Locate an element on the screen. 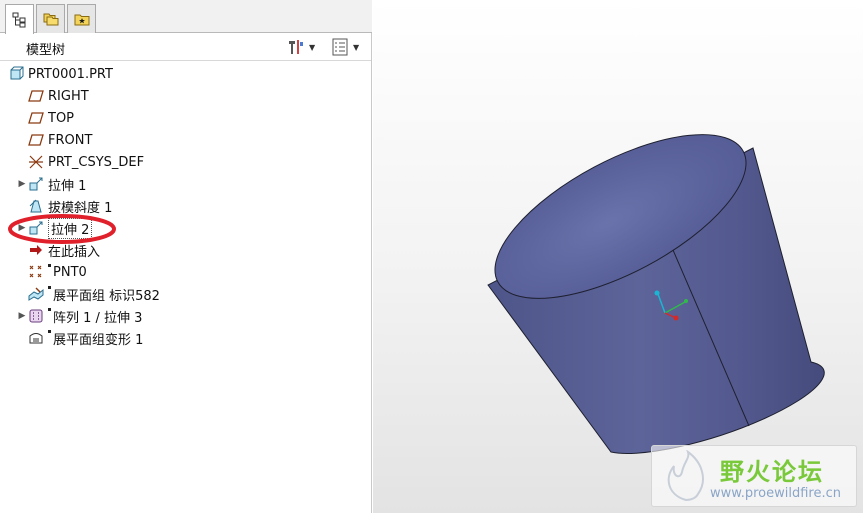 This screenshot has height=513, width=863. folders-icon is located at coordinates (50, 19).